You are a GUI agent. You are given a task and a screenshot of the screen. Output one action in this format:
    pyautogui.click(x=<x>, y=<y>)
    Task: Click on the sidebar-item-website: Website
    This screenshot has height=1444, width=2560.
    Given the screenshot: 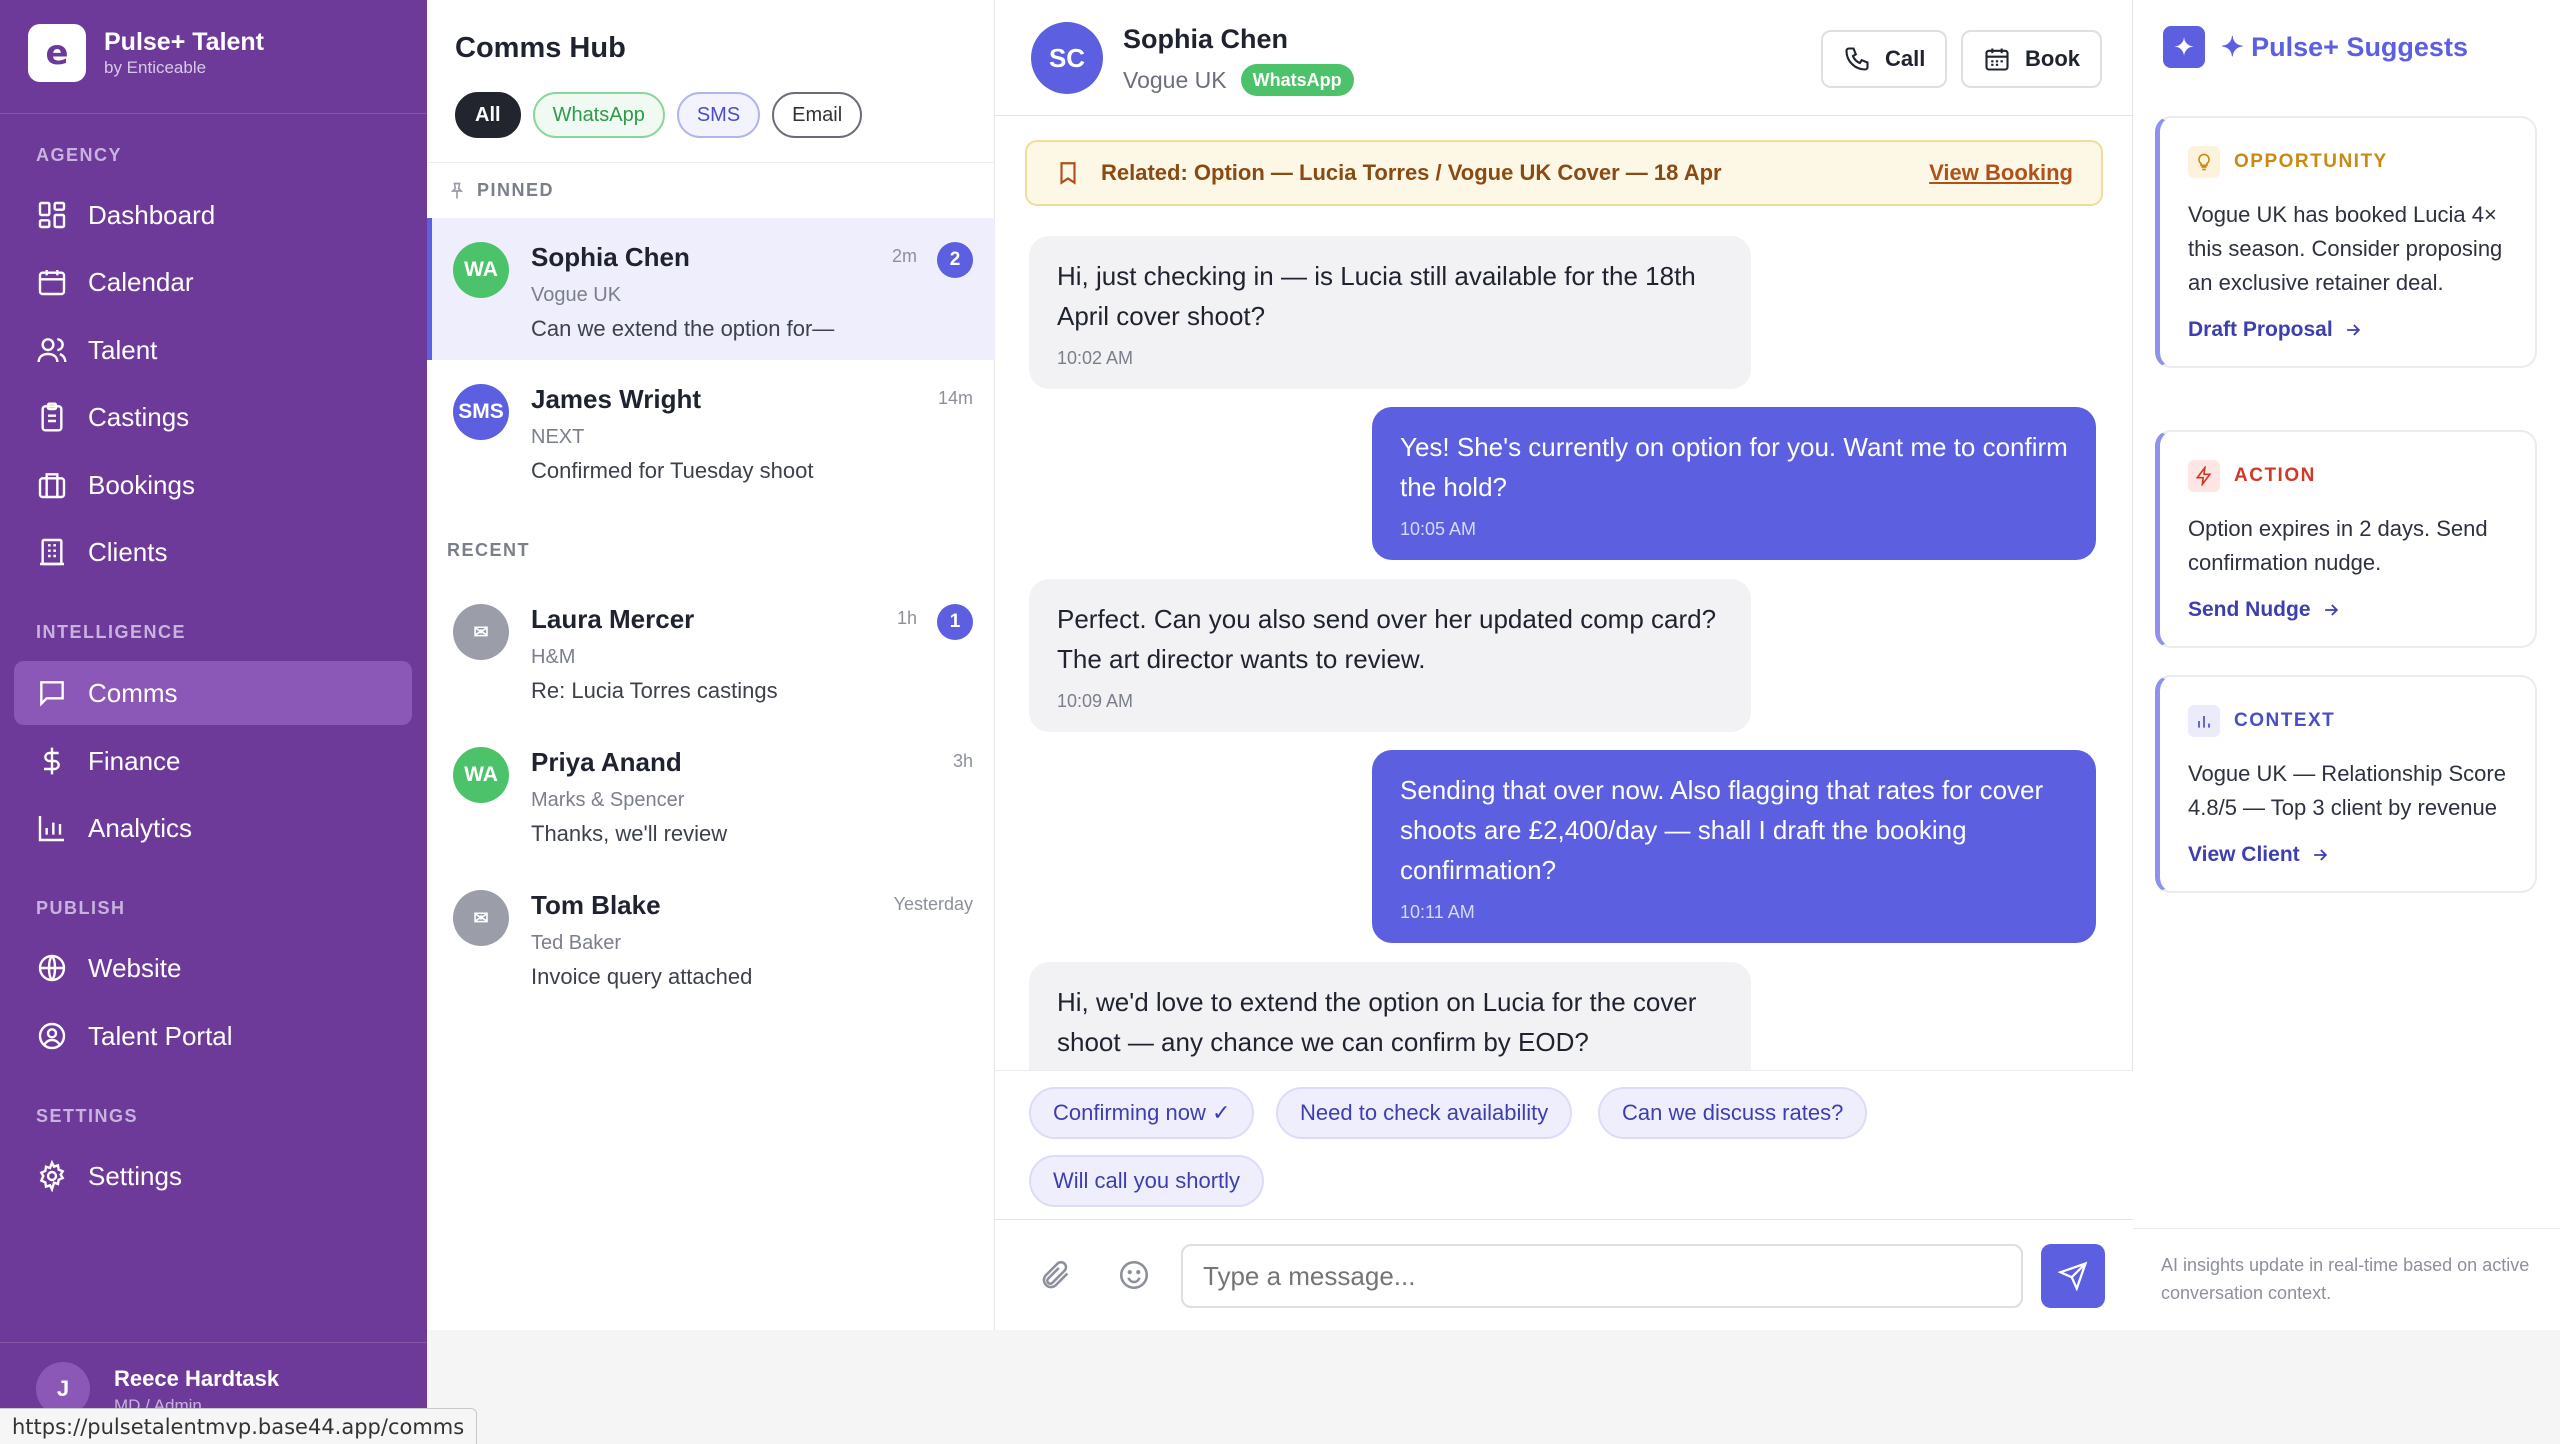 What is the action you would take?
    pyautogui.click(x=213, y=968)
    